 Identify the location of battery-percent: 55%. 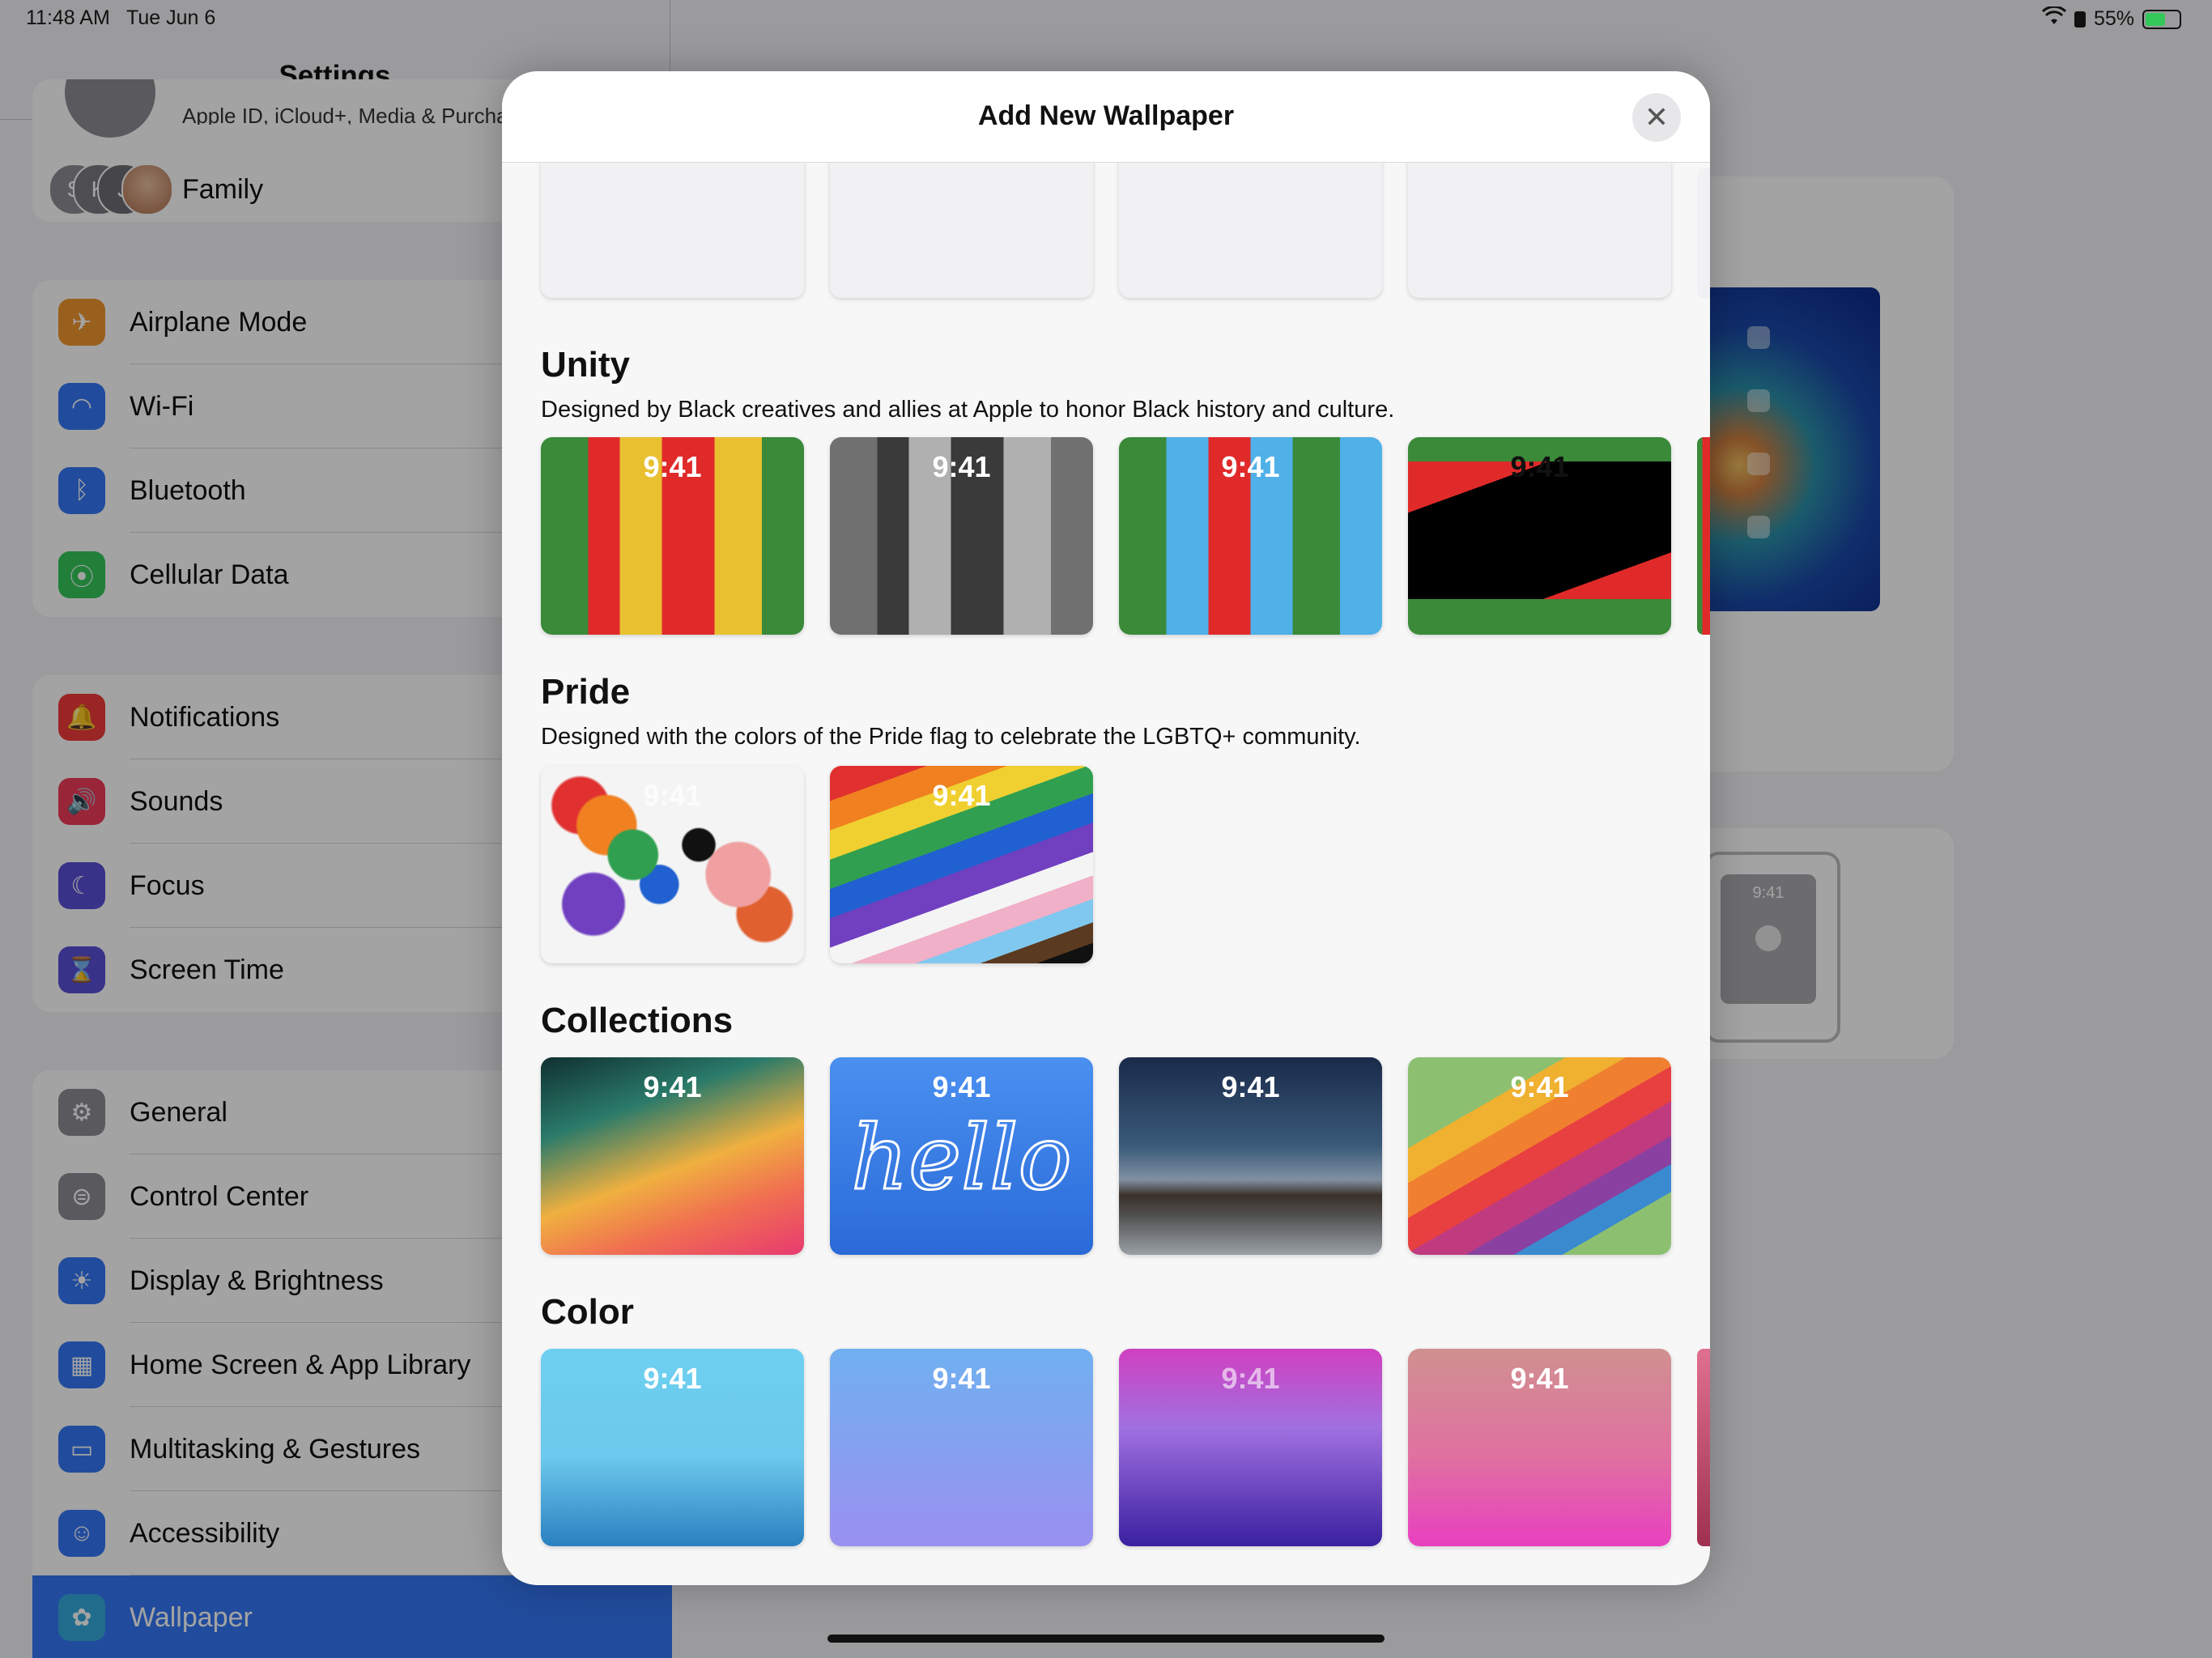
(2114, 18).